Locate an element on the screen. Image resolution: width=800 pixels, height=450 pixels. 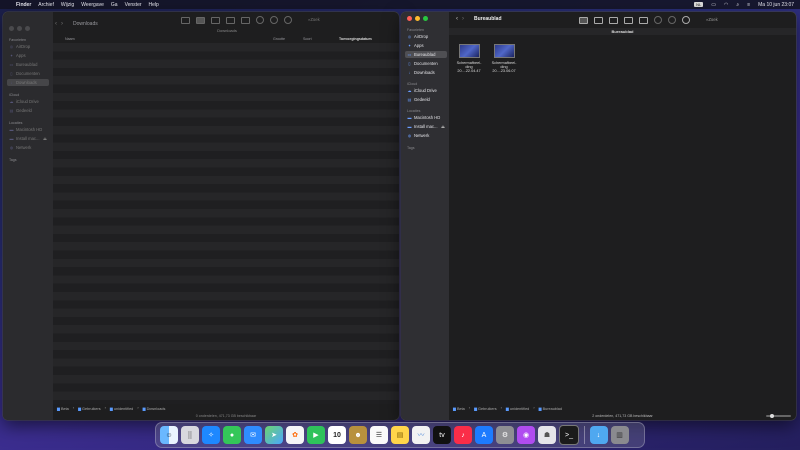
file-item: Schermafbeel- ding 20....23.06.07 is located at coordinates (504, 58).